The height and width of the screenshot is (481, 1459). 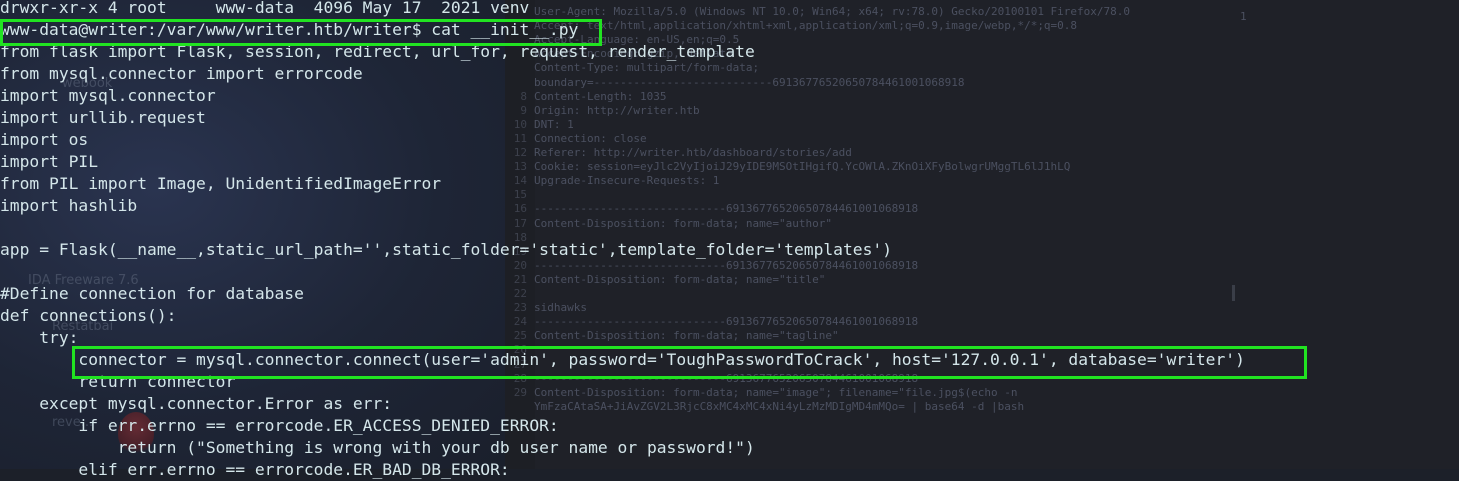 What do you see at coordinates (108, 95) in the screenshot?
I see `terminal-line: import mysql.connector` at bounding box center [108, 95].